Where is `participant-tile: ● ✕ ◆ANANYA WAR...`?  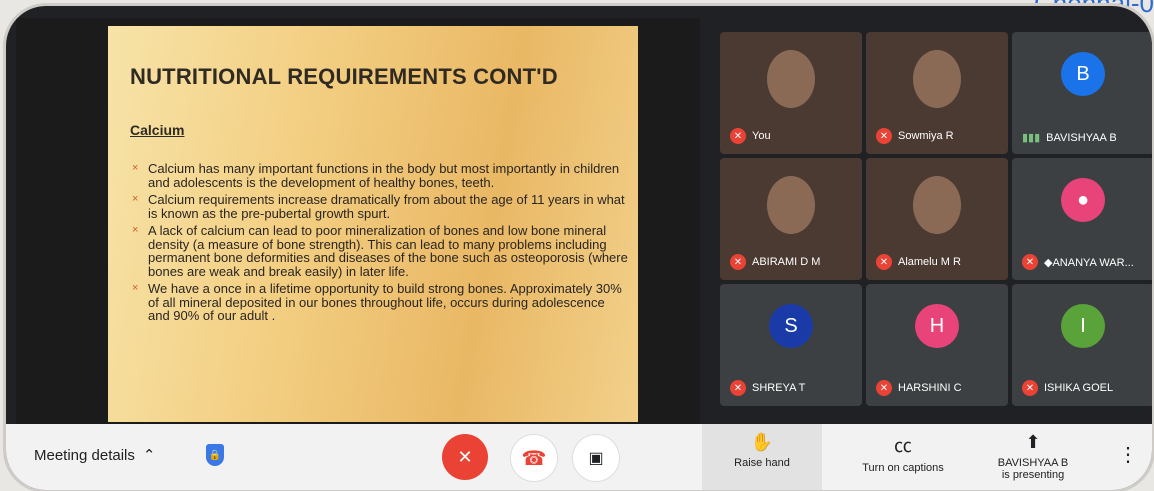 participant-tile: ● ✕ ◆ANANYA WAR... is located at coordinates (1082, 219).